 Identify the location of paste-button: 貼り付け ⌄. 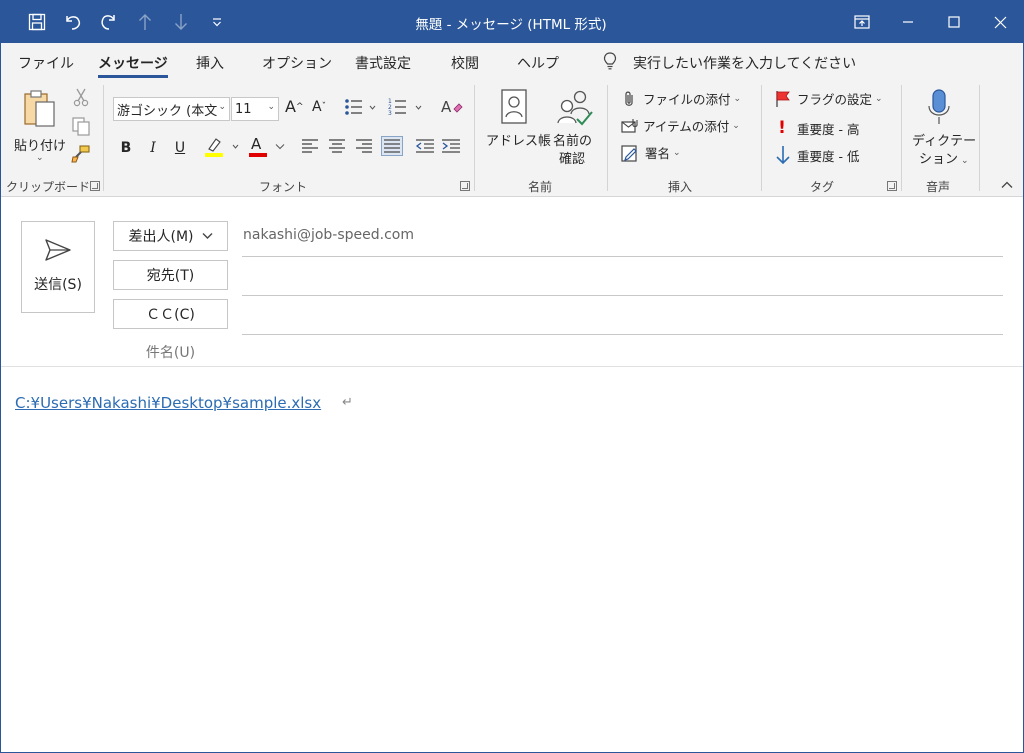
(39, 127).